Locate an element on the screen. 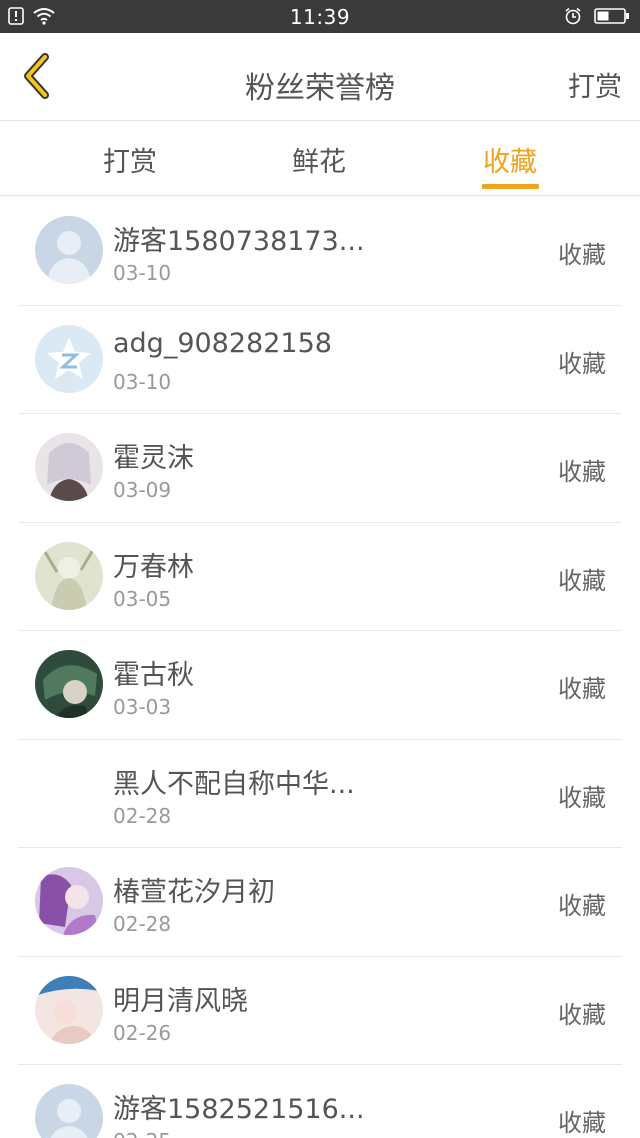 The height and width of the screenshot is (1138, 640). status-right-icons is located at coordinates (597, 18).